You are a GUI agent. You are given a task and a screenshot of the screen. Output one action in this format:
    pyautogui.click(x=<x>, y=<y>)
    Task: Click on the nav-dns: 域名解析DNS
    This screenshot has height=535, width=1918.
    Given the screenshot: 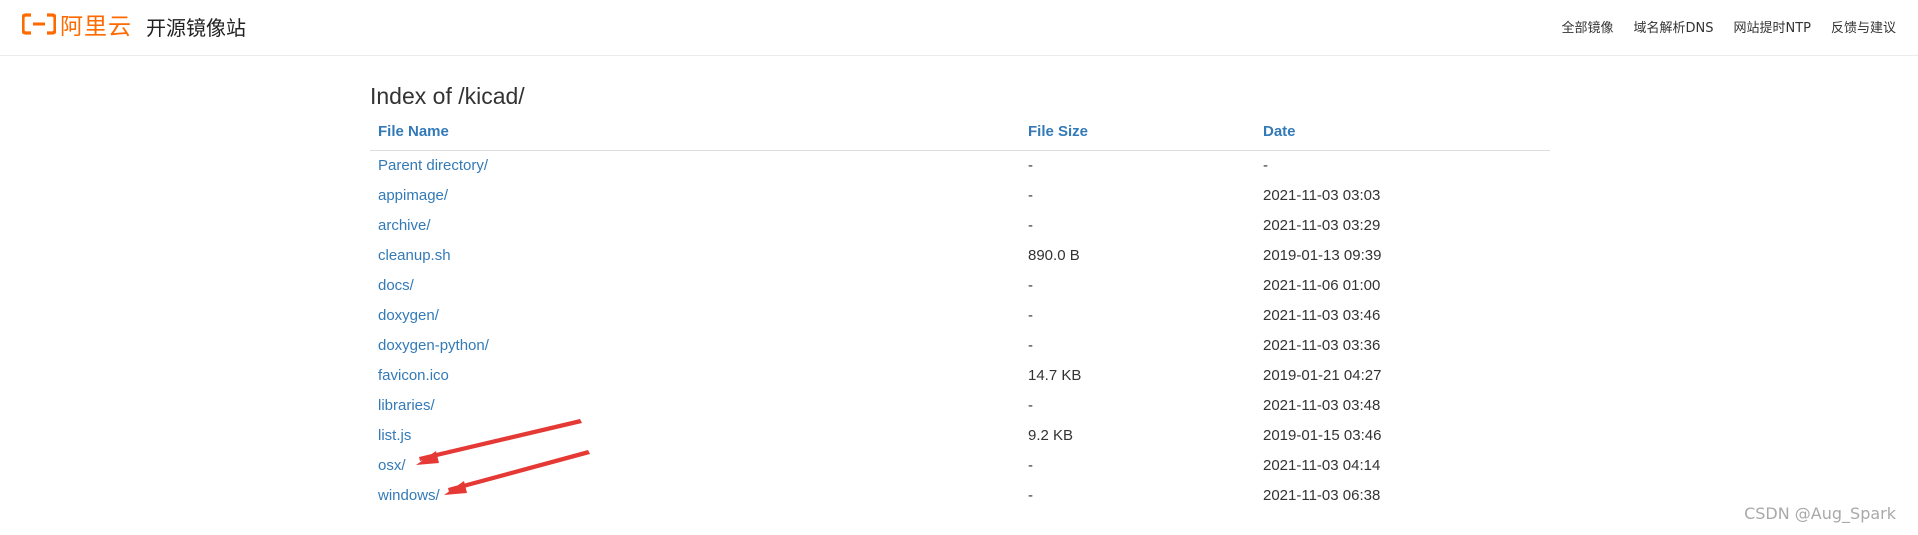 What is the action you would take?
    pyautogui.click(x=1673, y=26)
    